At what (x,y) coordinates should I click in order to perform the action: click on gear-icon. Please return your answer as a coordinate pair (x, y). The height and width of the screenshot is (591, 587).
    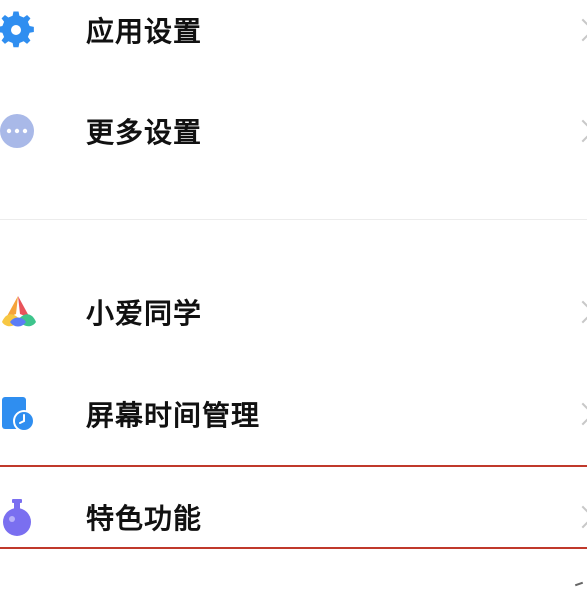
    Looking at the image, I should click on (20, 30).